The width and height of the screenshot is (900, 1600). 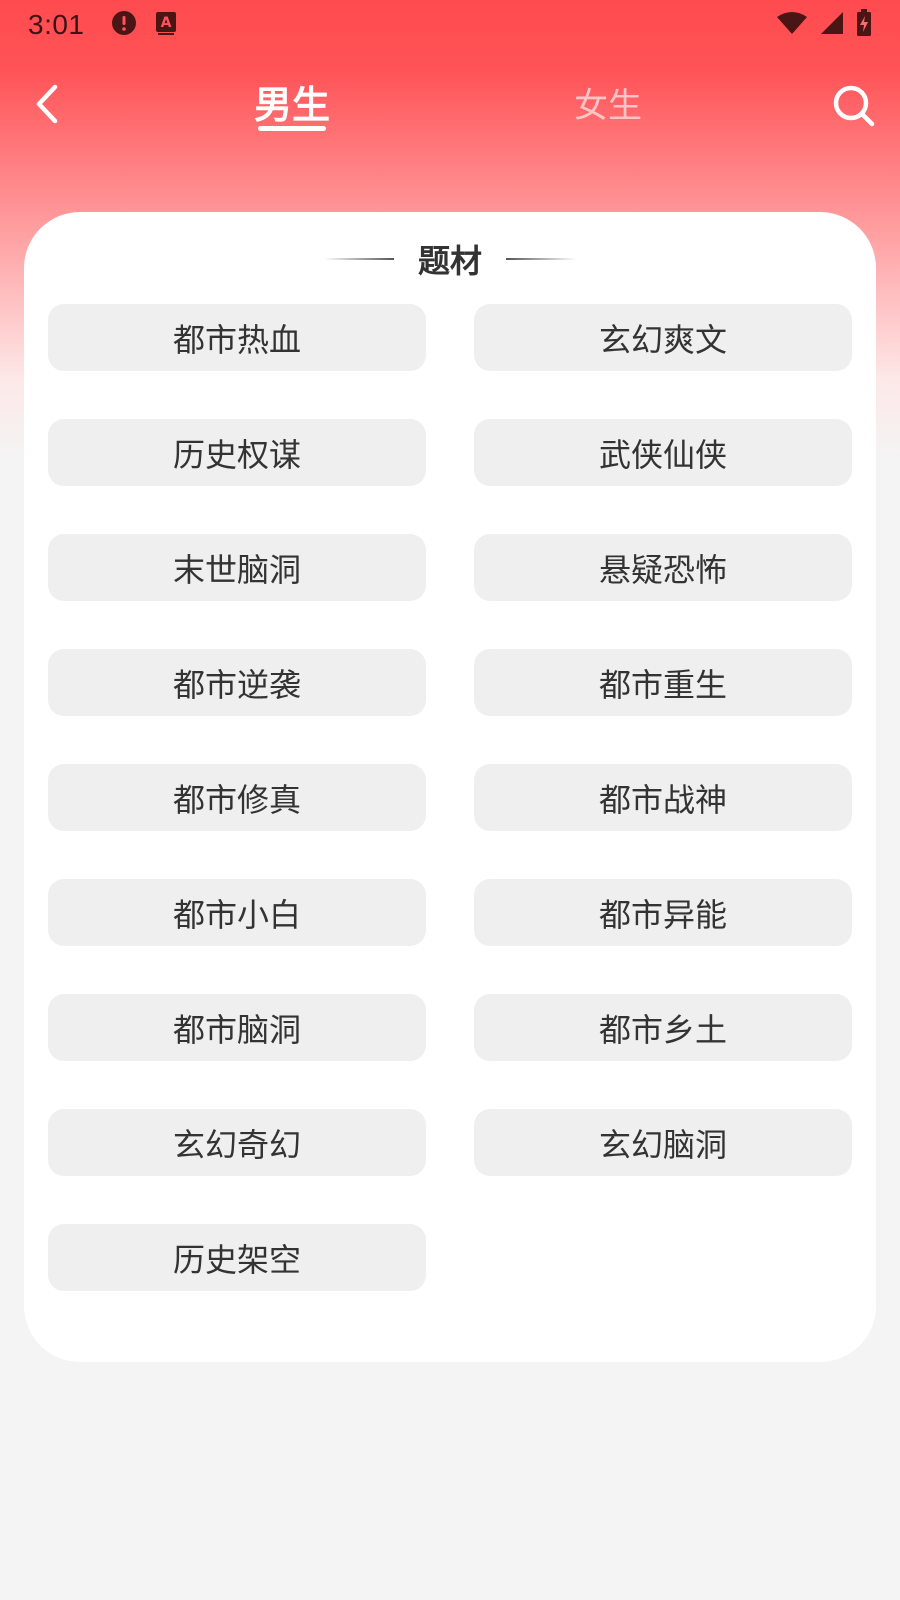 I want to click on status-time: 3:01, so click(x=56, y=24).